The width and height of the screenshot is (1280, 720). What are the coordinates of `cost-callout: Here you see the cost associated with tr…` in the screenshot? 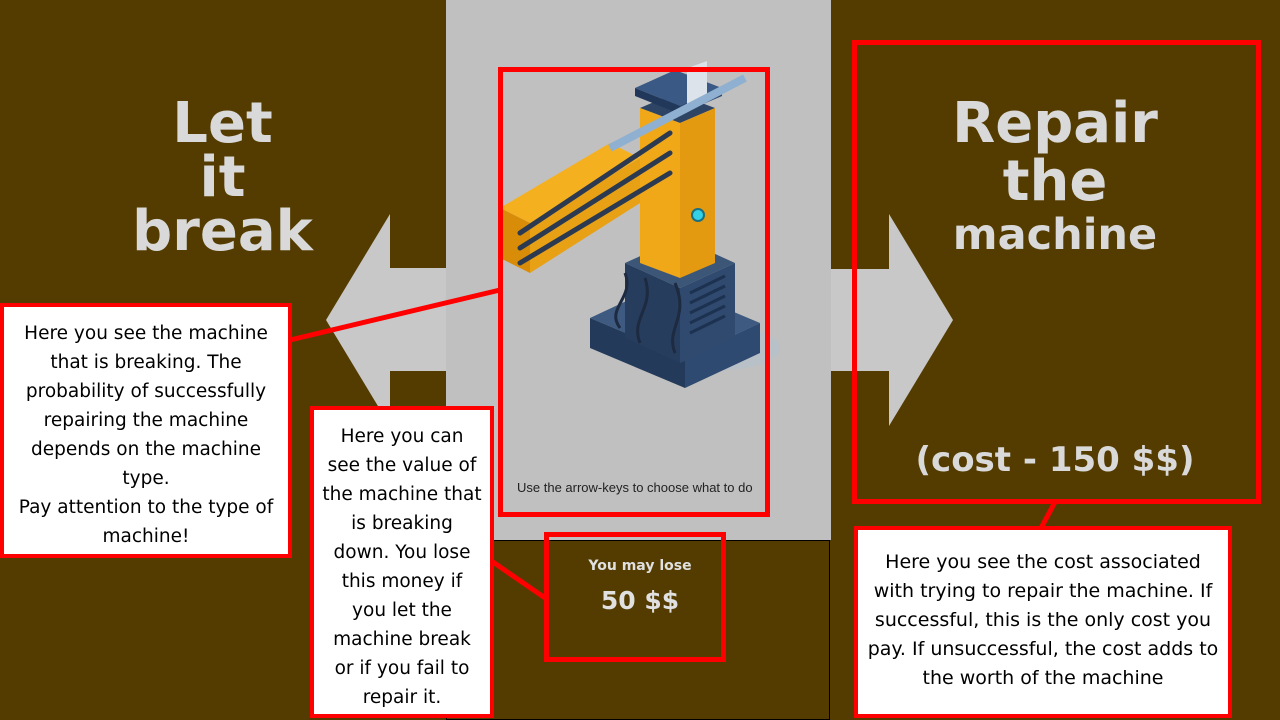 It's located at (1043, 622).